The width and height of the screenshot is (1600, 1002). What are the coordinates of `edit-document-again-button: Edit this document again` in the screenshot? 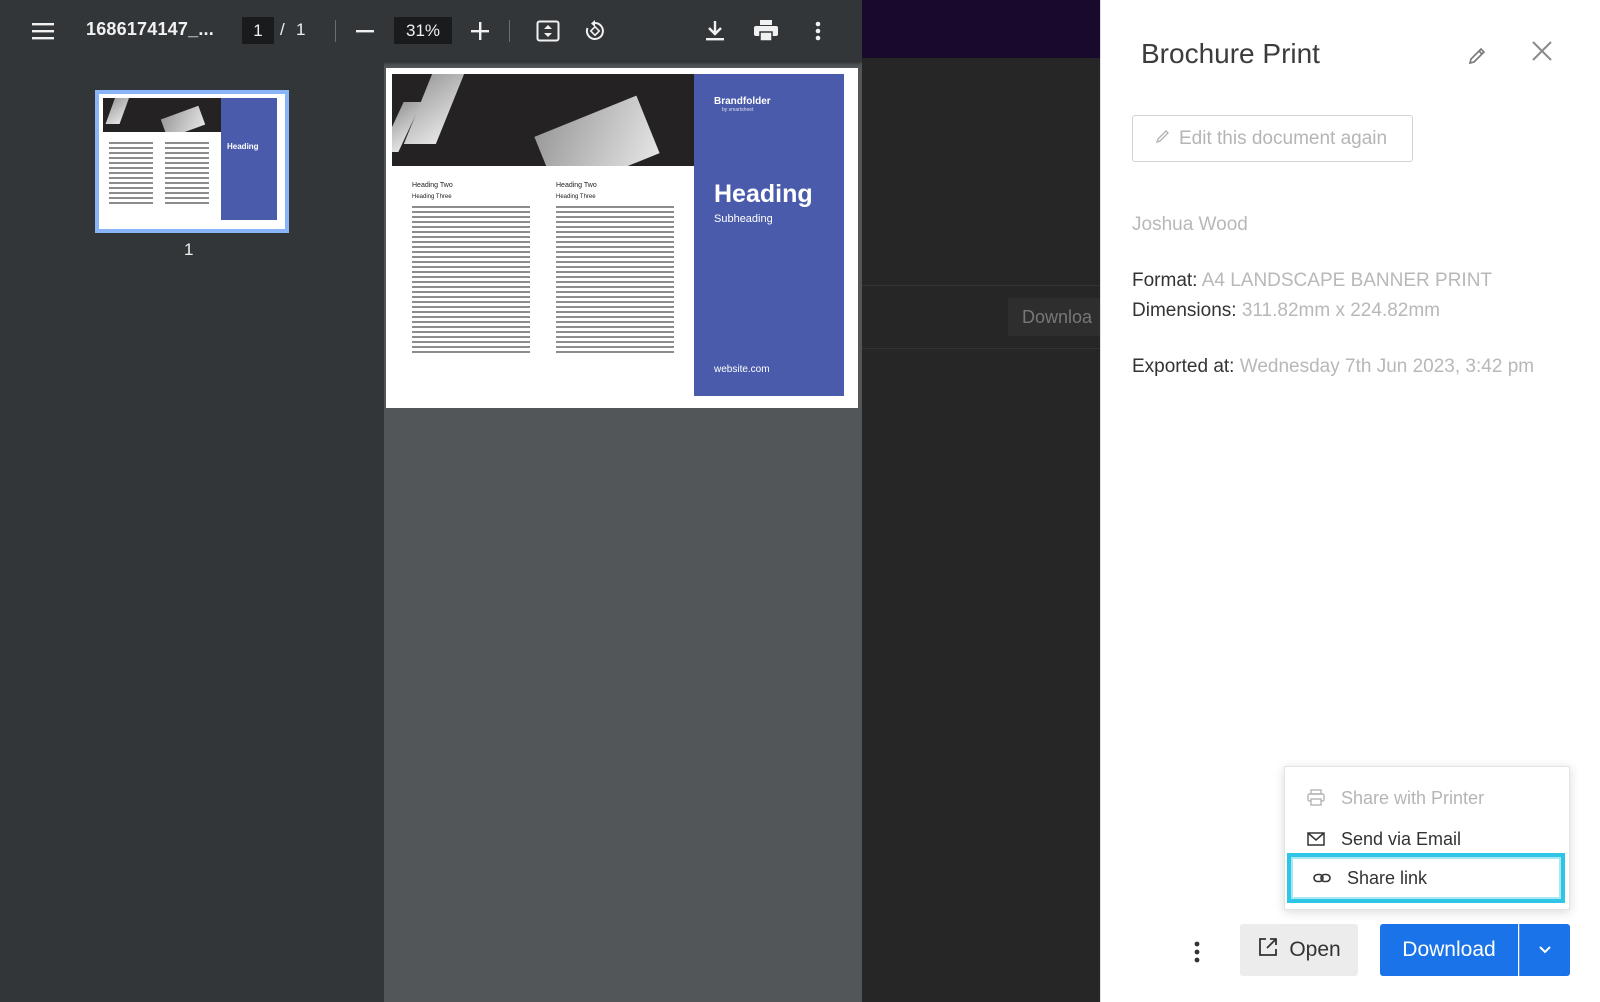 It's located at (1272, 138).